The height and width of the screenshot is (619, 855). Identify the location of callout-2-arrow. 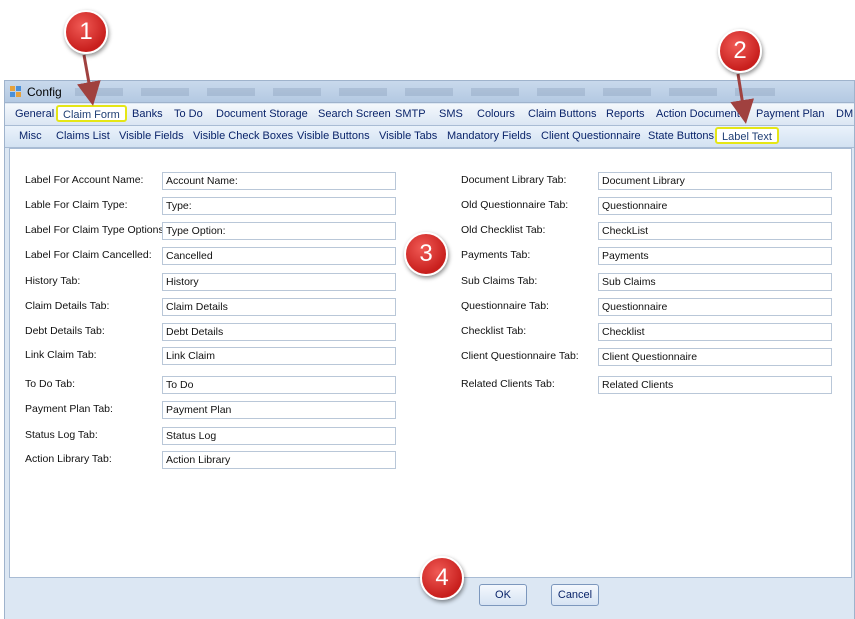
(742, 98).